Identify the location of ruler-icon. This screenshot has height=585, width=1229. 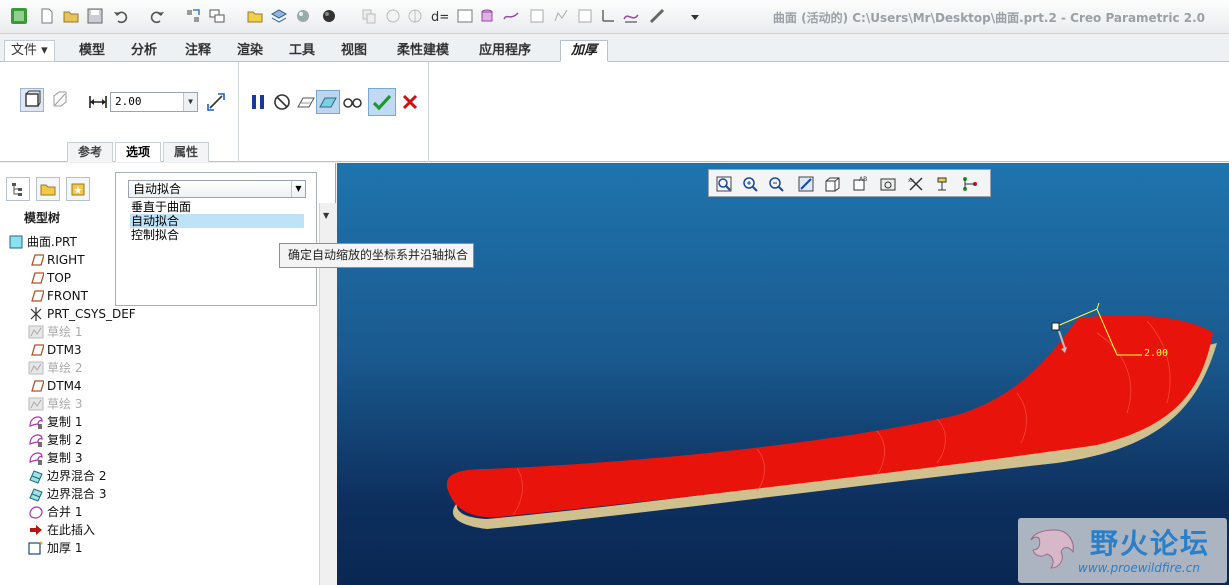
(657, 16).